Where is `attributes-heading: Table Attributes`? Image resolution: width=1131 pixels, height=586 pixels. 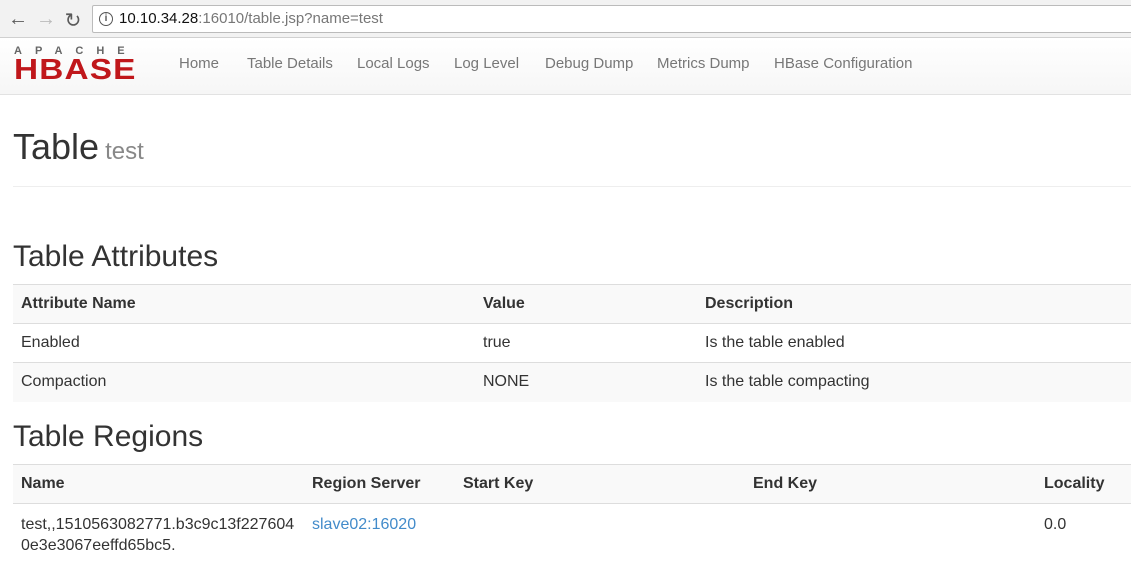
attributes-heading: Table Attributes is located at coordinates (116, 256).